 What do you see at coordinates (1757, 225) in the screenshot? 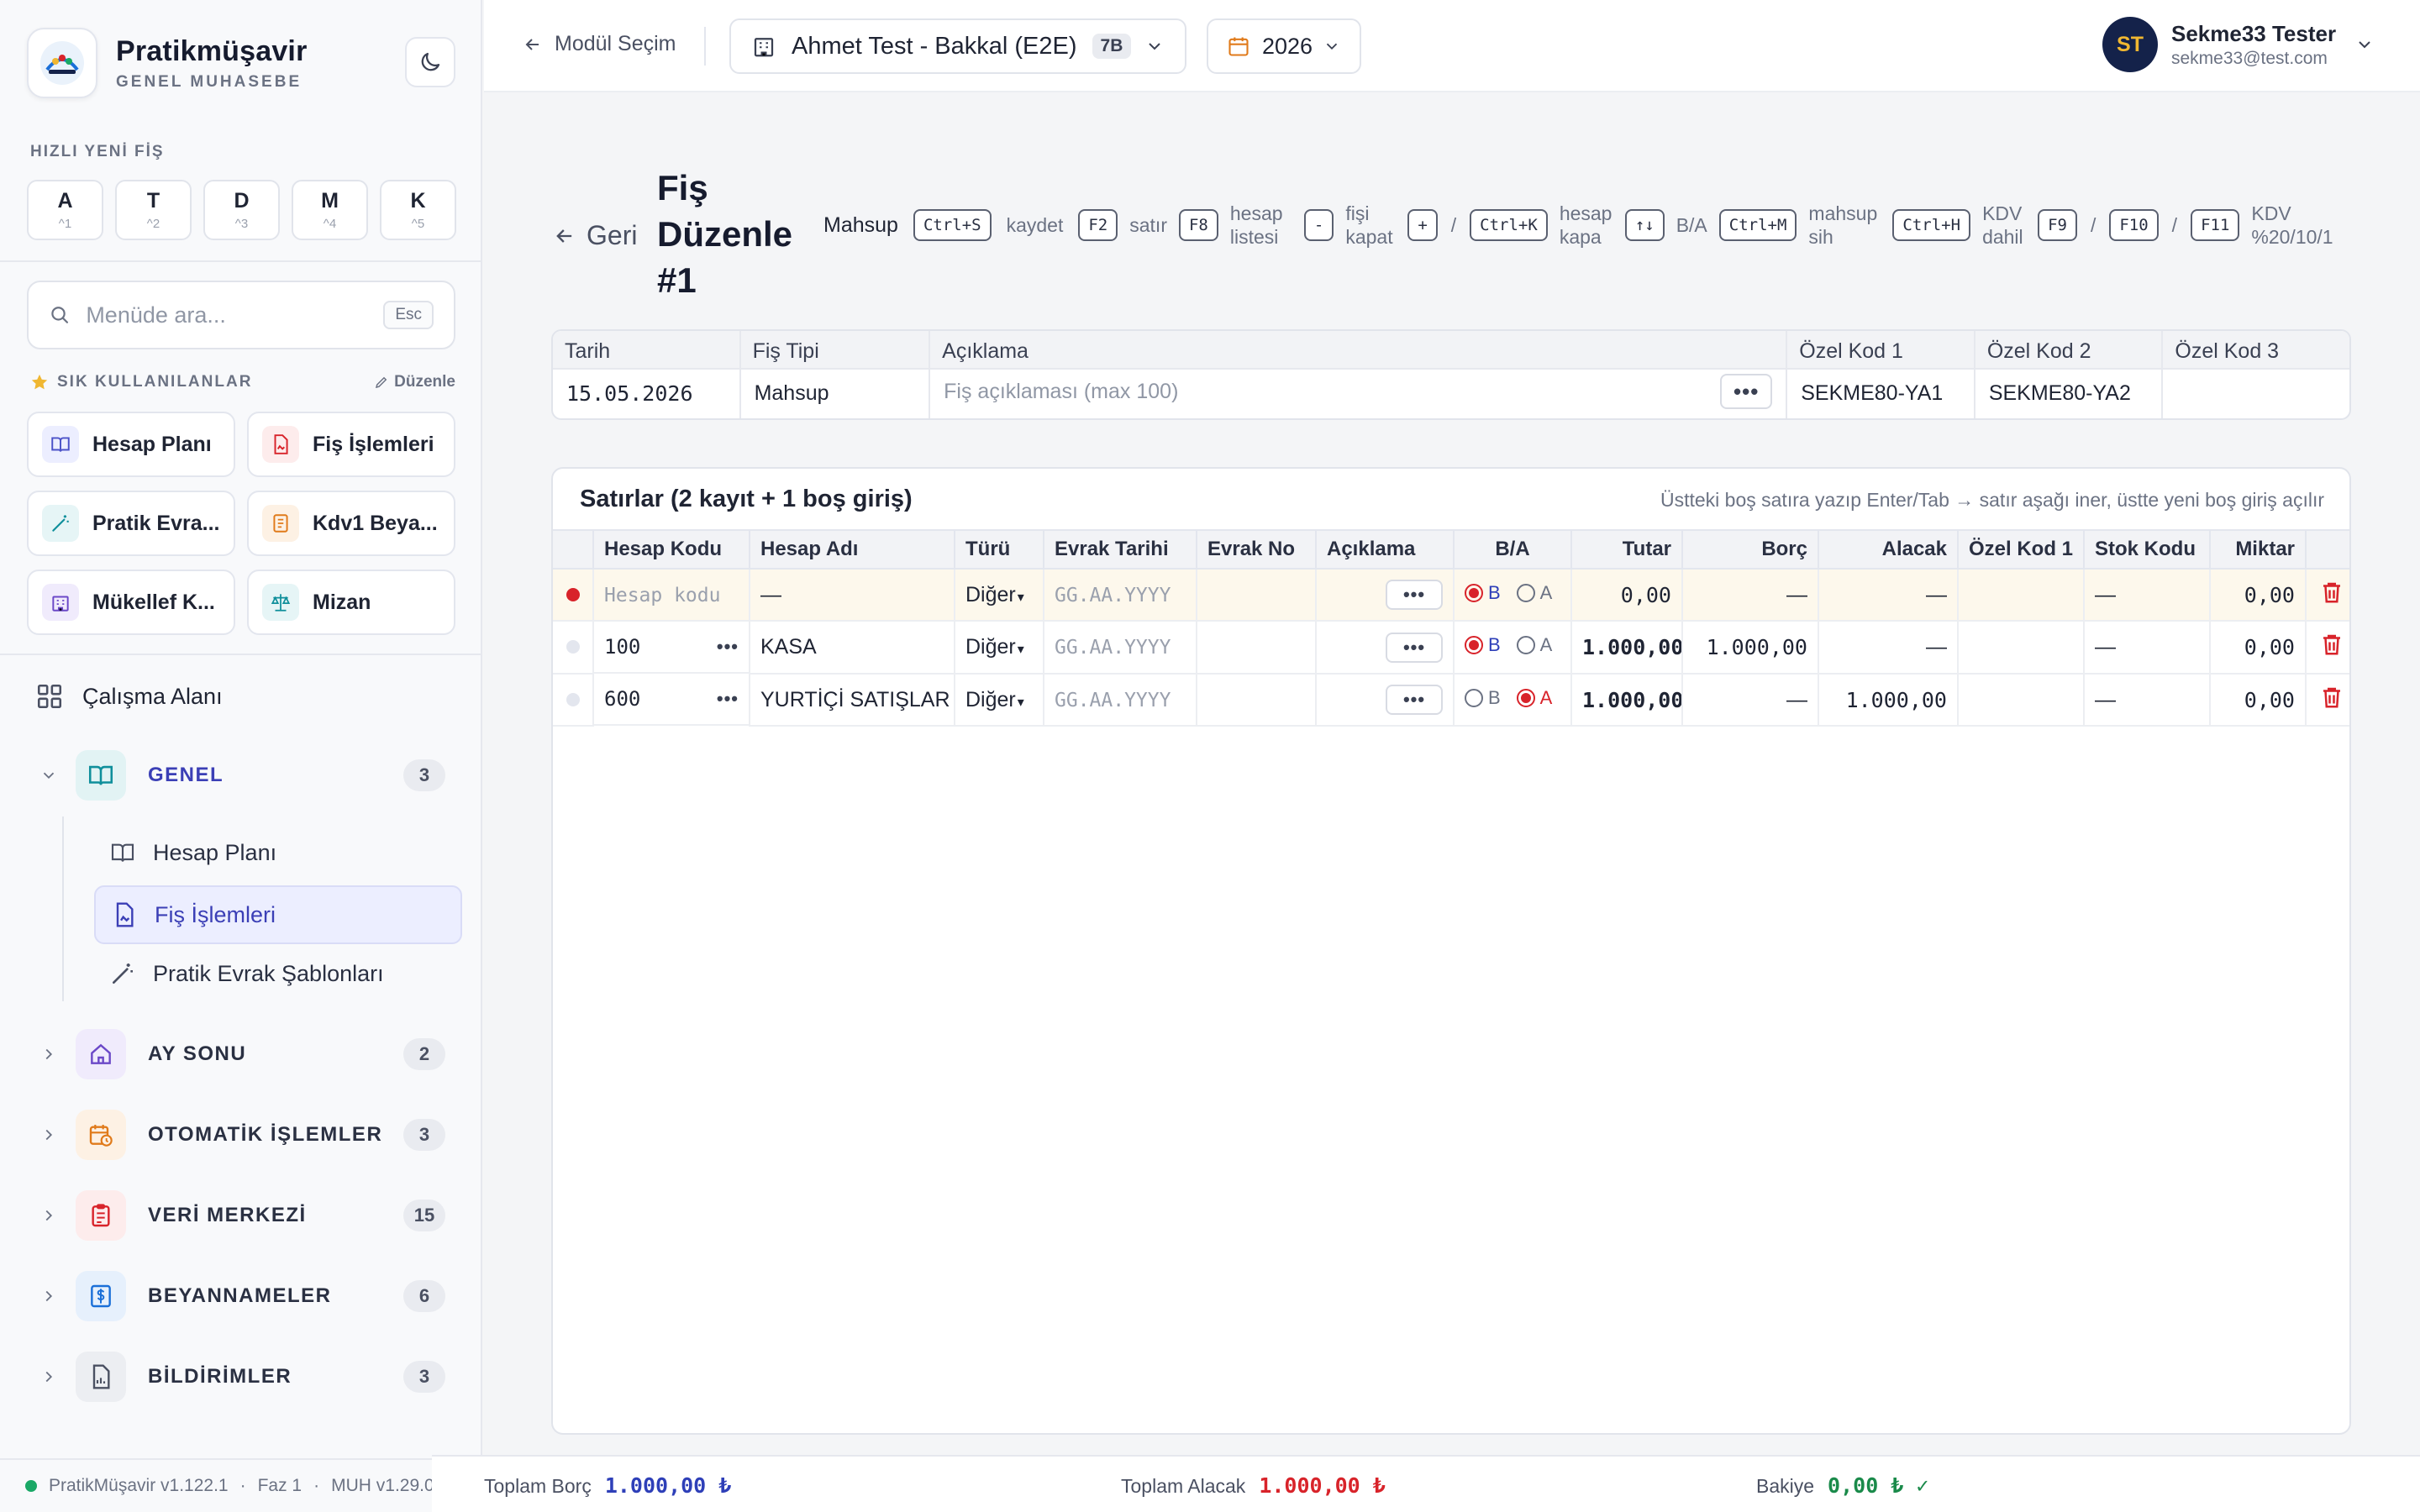
I see `shortcut-key: Ctrl+M` at bounding box center [1757, 225].